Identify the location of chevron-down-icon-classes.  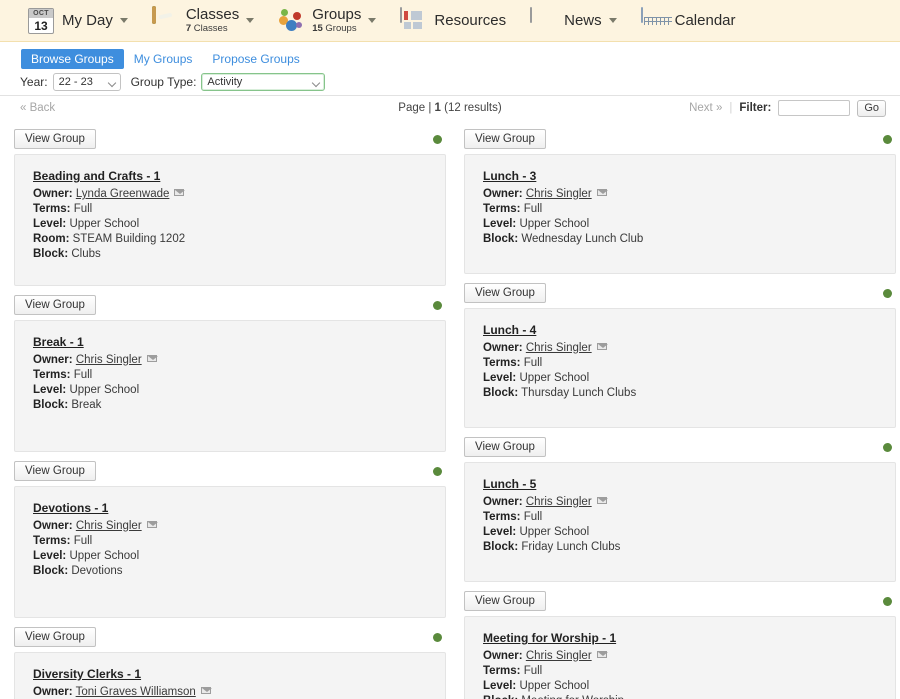
(250, 20).